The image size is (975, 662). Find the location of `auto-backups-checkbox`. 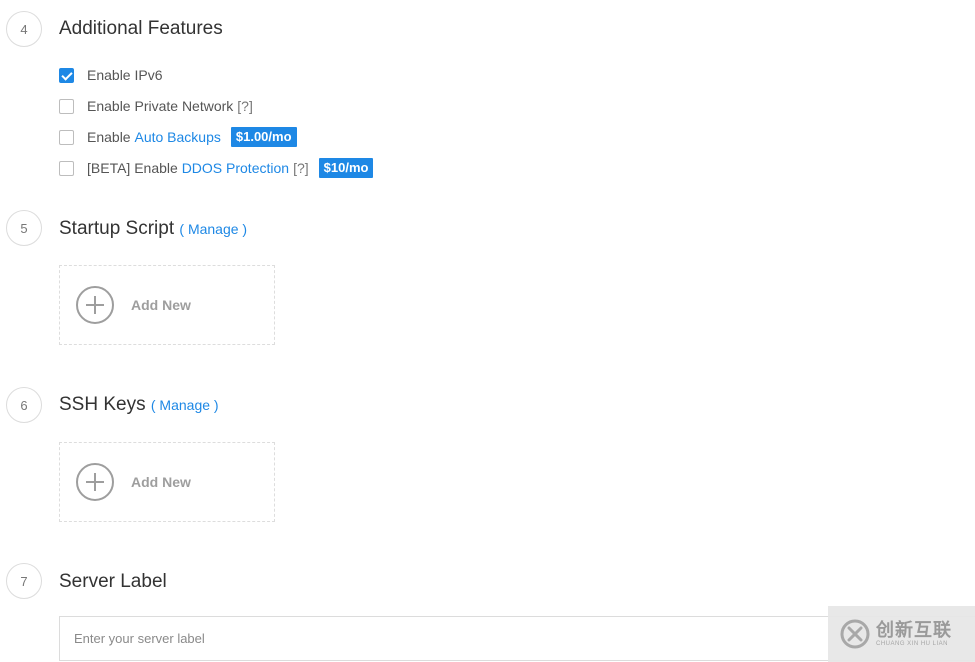

auto-backups-checkbox is located at coordinates (66, 137).